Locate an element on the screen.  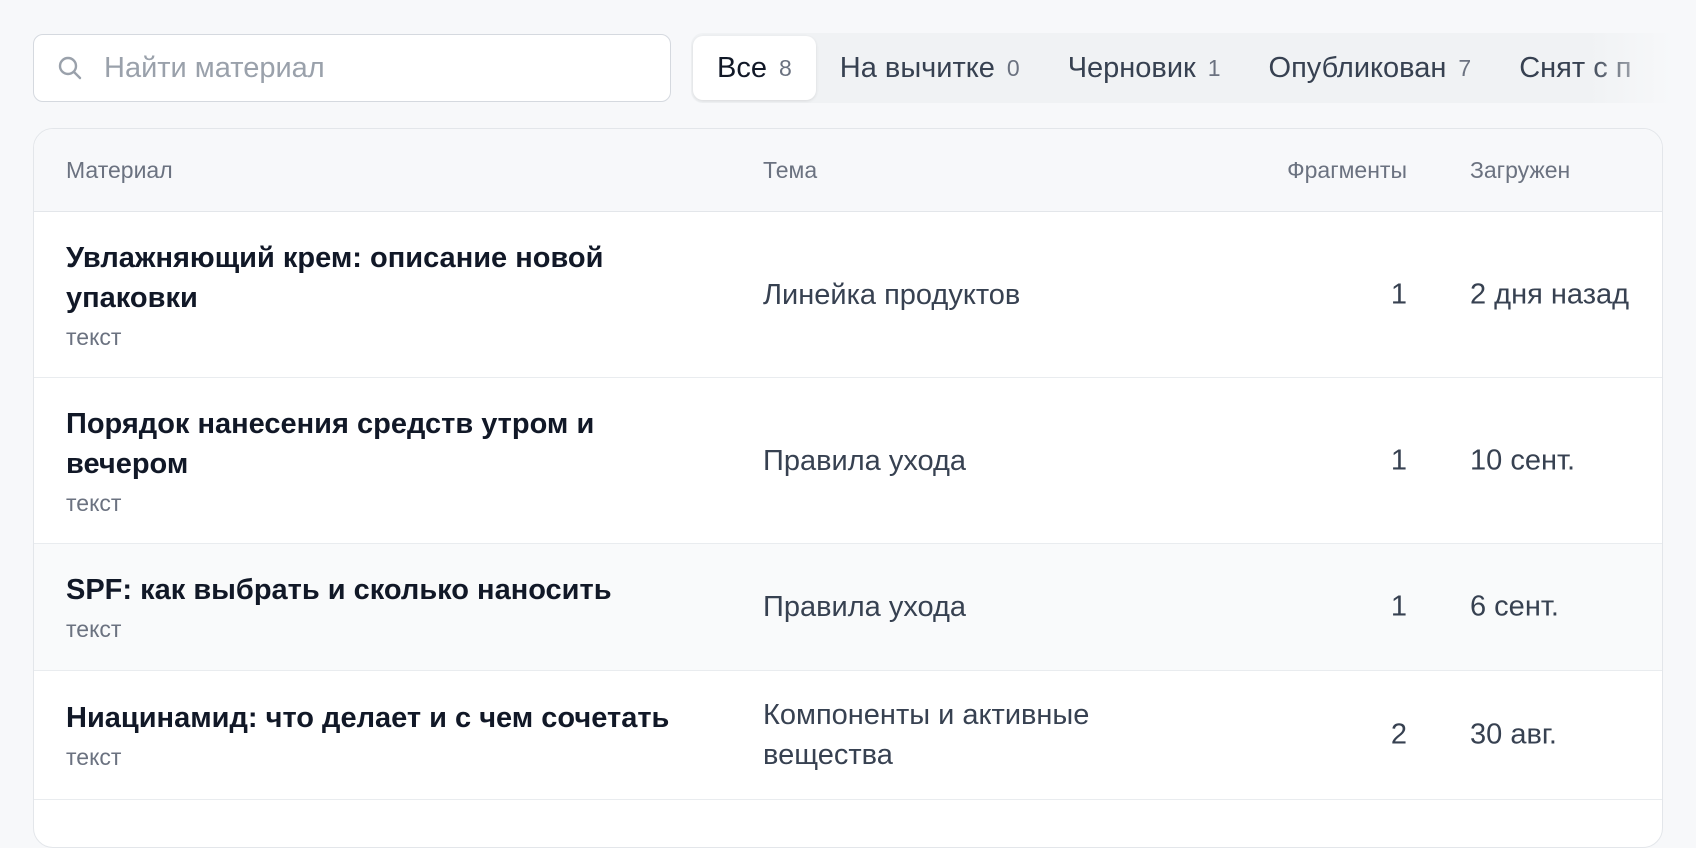
tab-label: Снят с п is located at coordinates (1575, 67).